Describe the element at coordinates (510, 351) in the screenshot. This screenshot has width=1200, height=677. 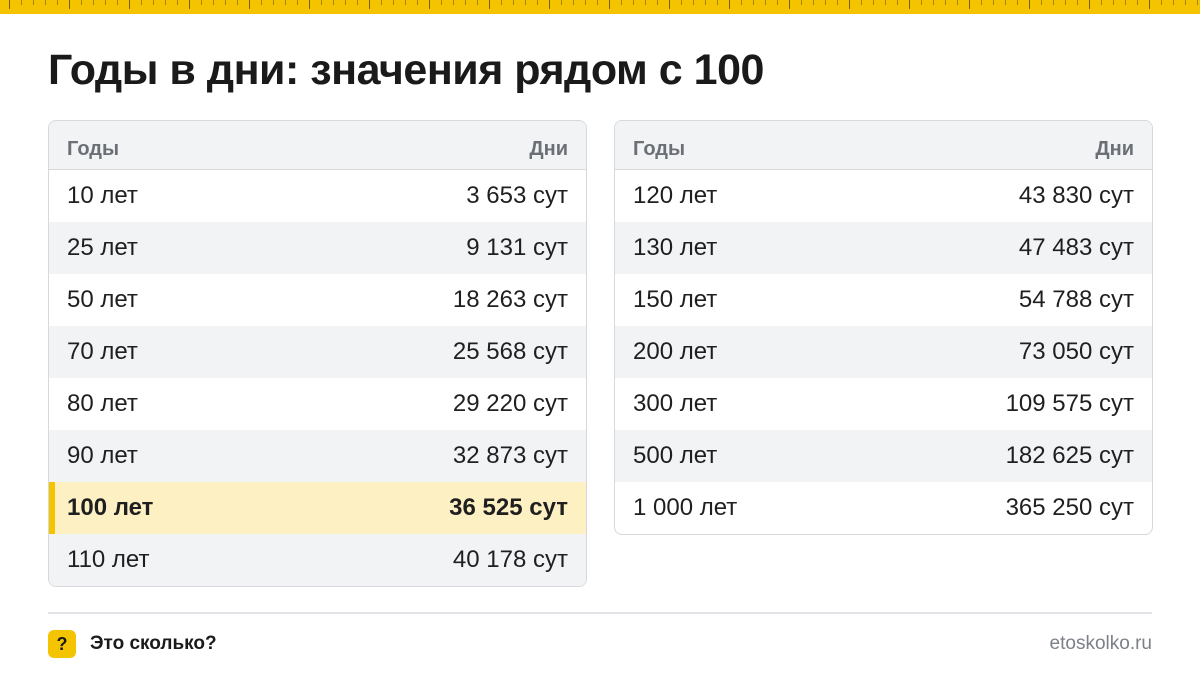
I see `cell-days: 25 568 сут` at that location.